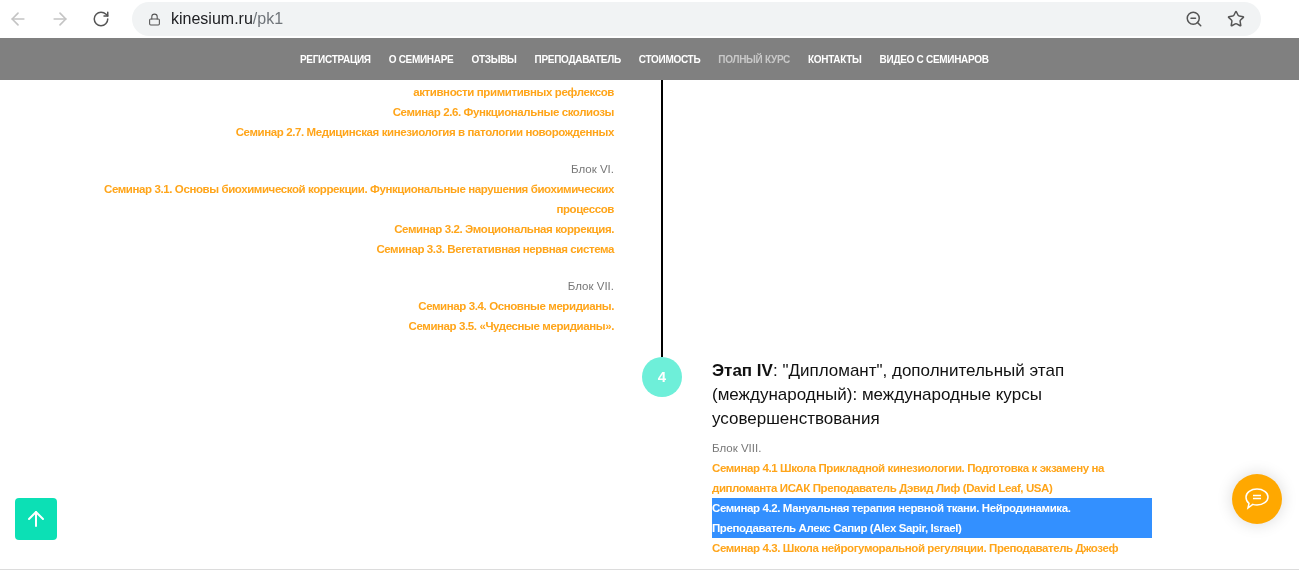 This screenshot has height=575, width=1299. Describe the element at coordinates (424, 132) in the screenshot. I see `seminar-link: Семинар 2.7. Медицинская кинезиология в патологии новорожденных` at that location.